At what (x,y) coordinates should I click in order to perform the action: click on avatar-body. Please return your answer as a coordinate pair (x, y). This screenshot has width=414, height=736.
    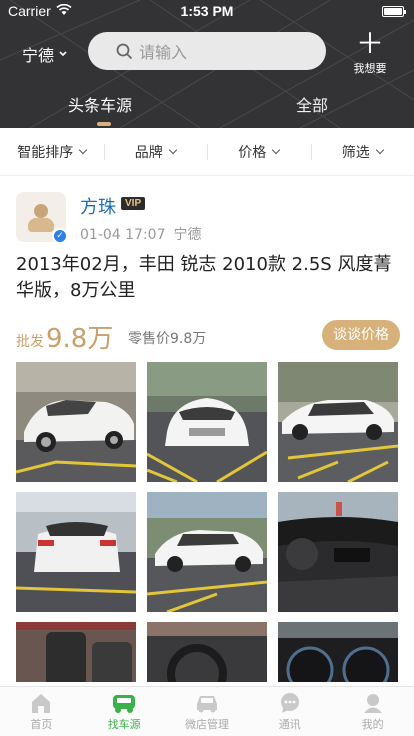
    Looking at the image, I should click on (41, 225).